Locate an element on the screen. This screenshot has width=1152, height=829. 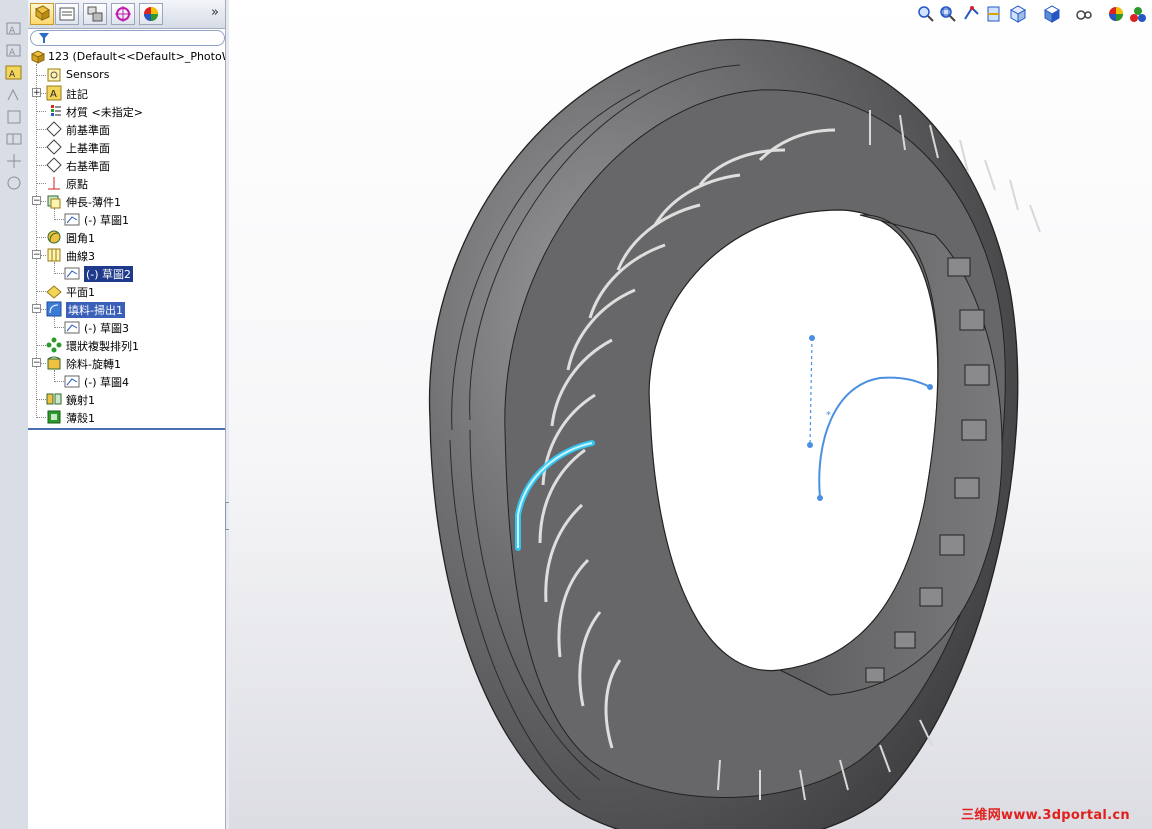
tree-item: (-) 草圖4 is located at coordinates (126, 381).